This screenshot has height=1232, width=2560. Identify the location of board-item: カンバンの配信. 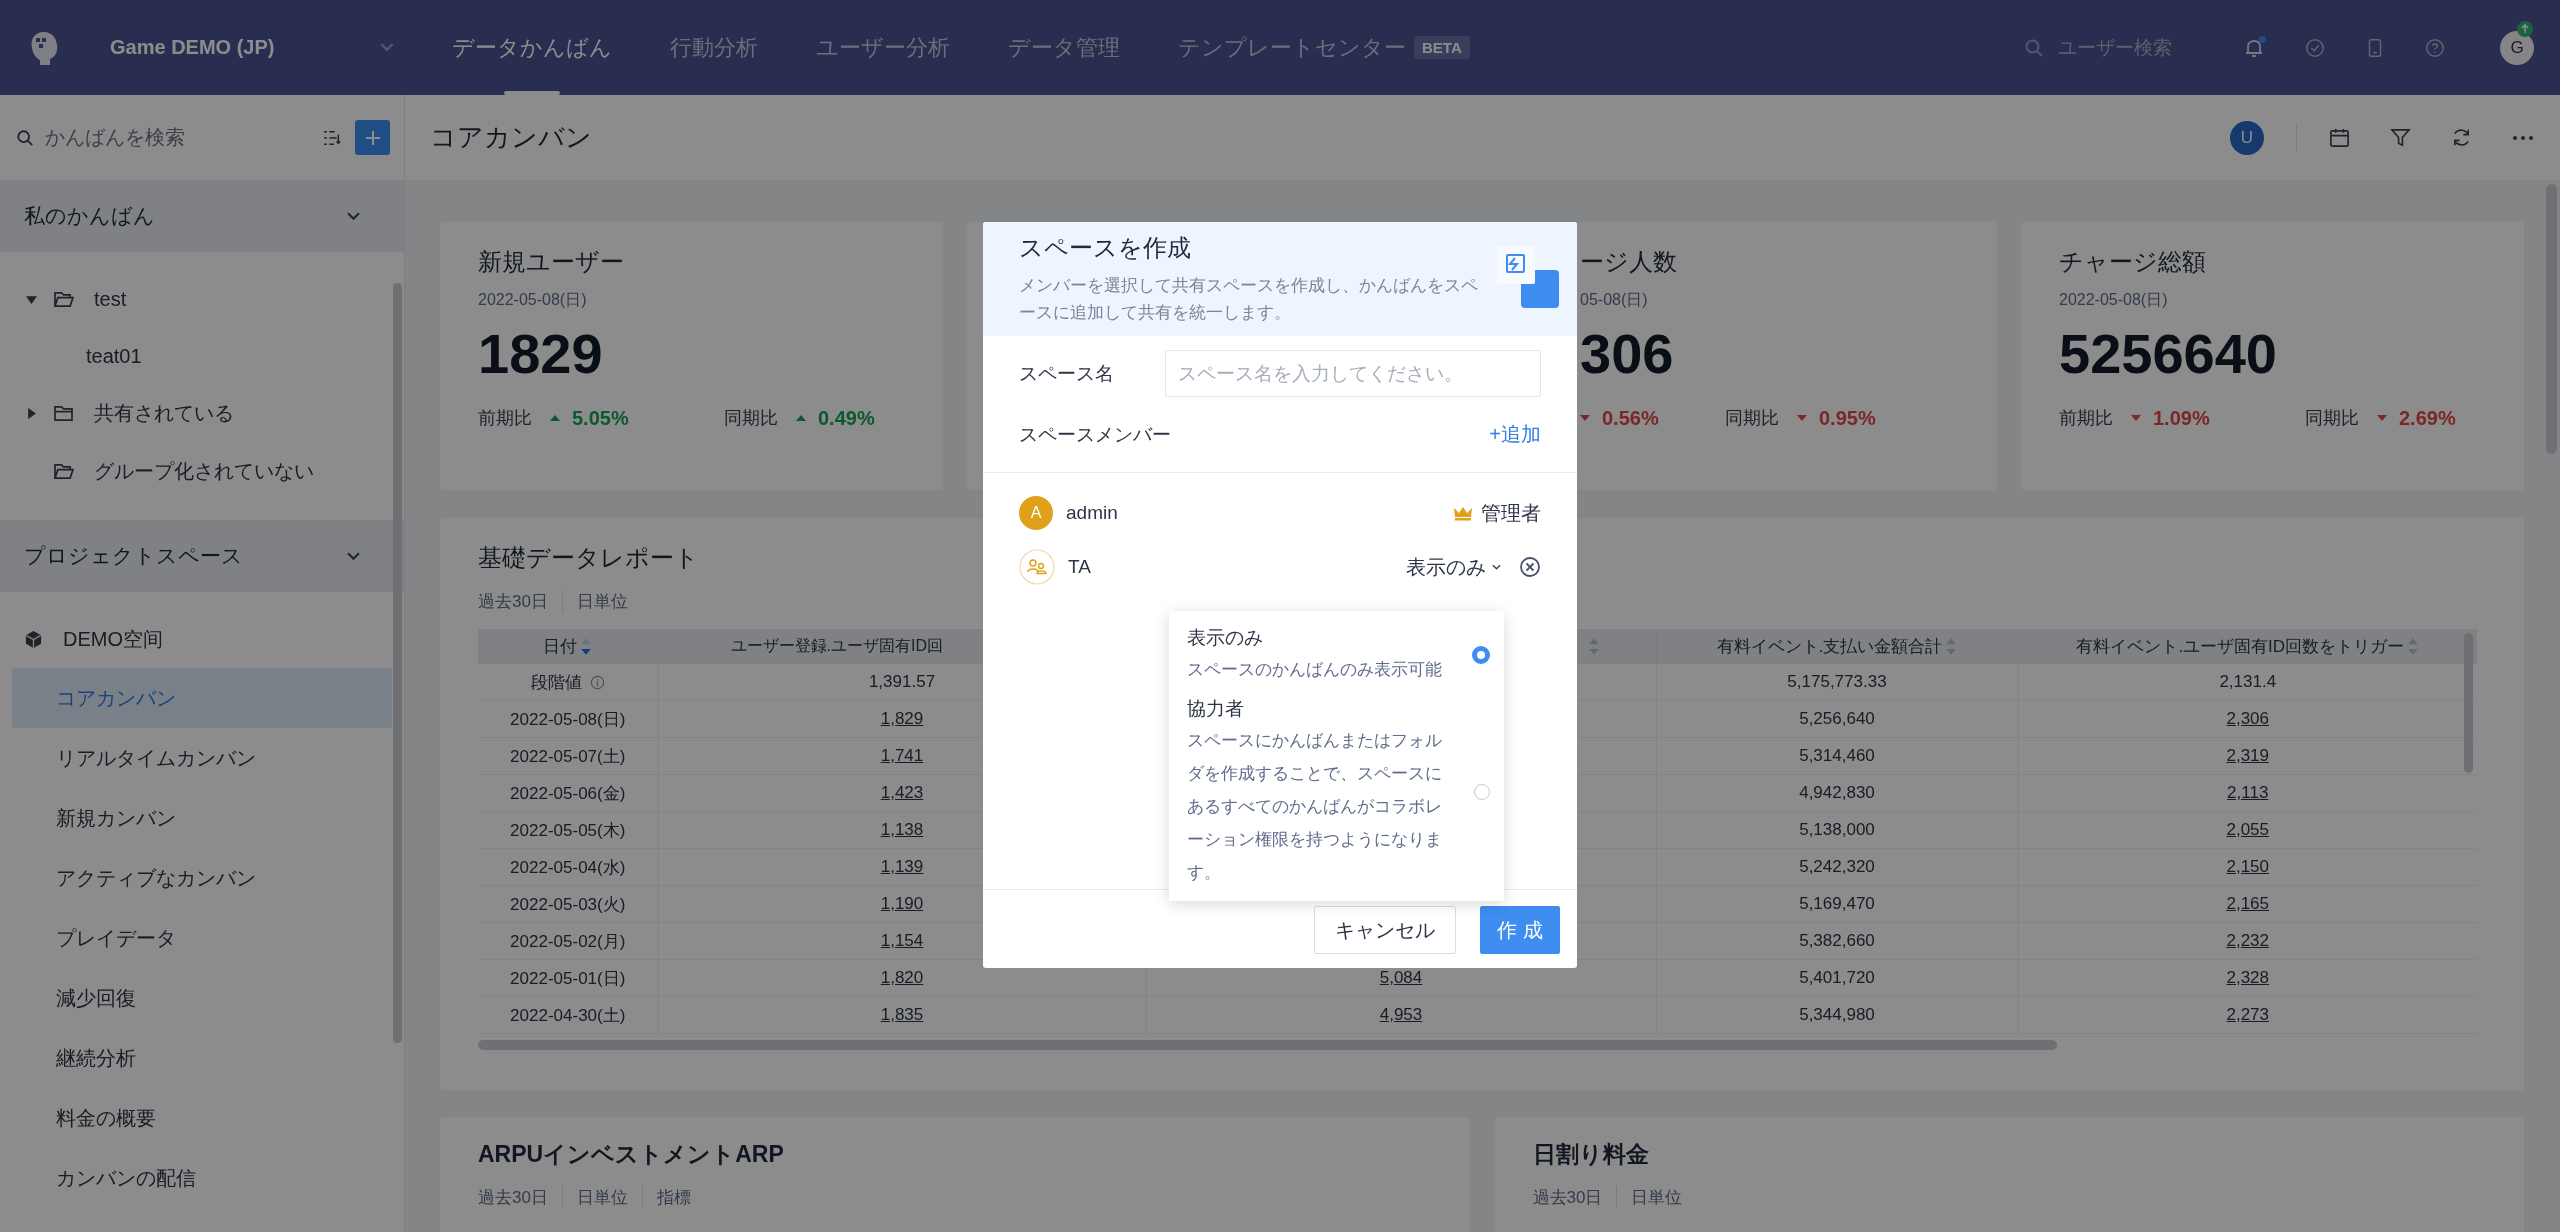
(202, 1178).